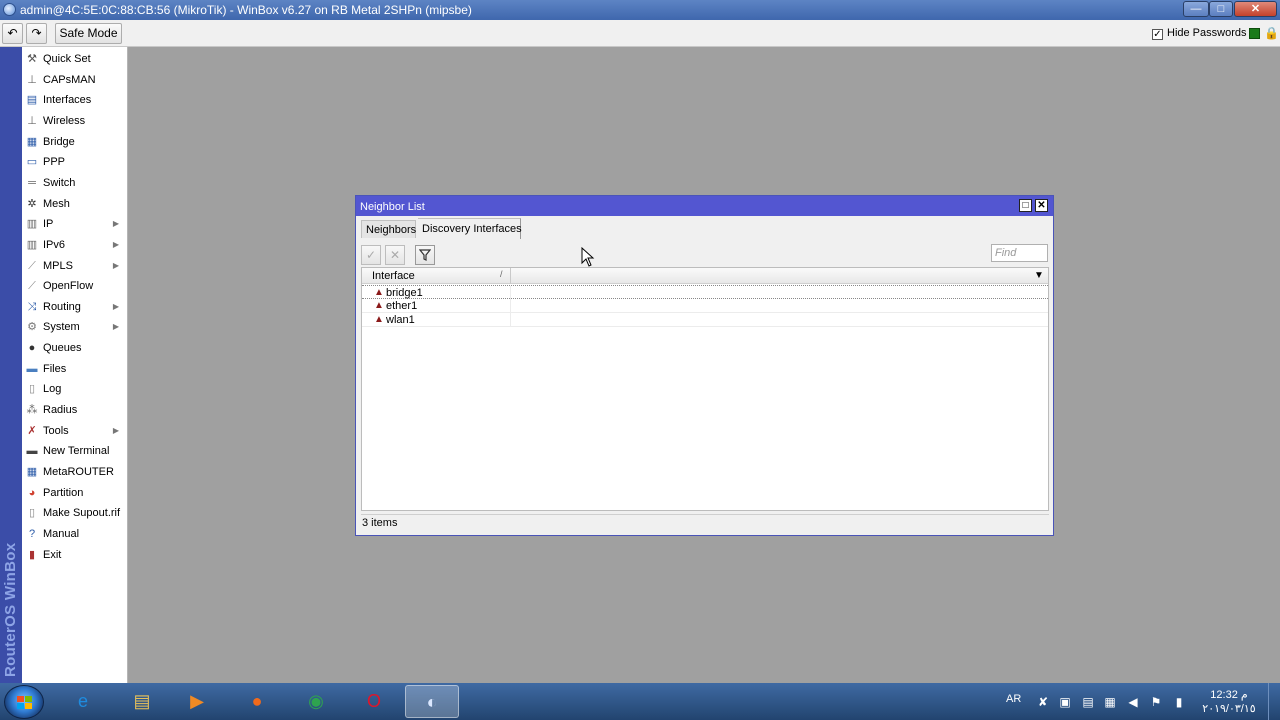  Describe the element at coordinates (393, 276) in the screenshot. I see `column-header-interface: Interface` at that location.